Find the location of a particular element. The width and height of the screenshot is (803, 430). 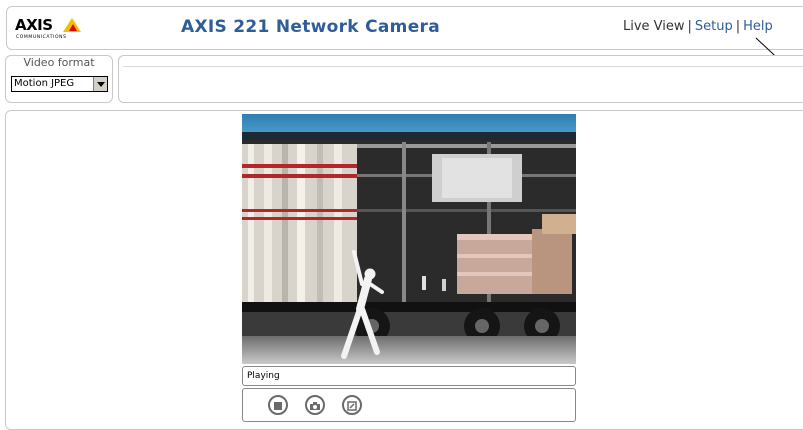

info-panel is located at coordinates (460, 79).